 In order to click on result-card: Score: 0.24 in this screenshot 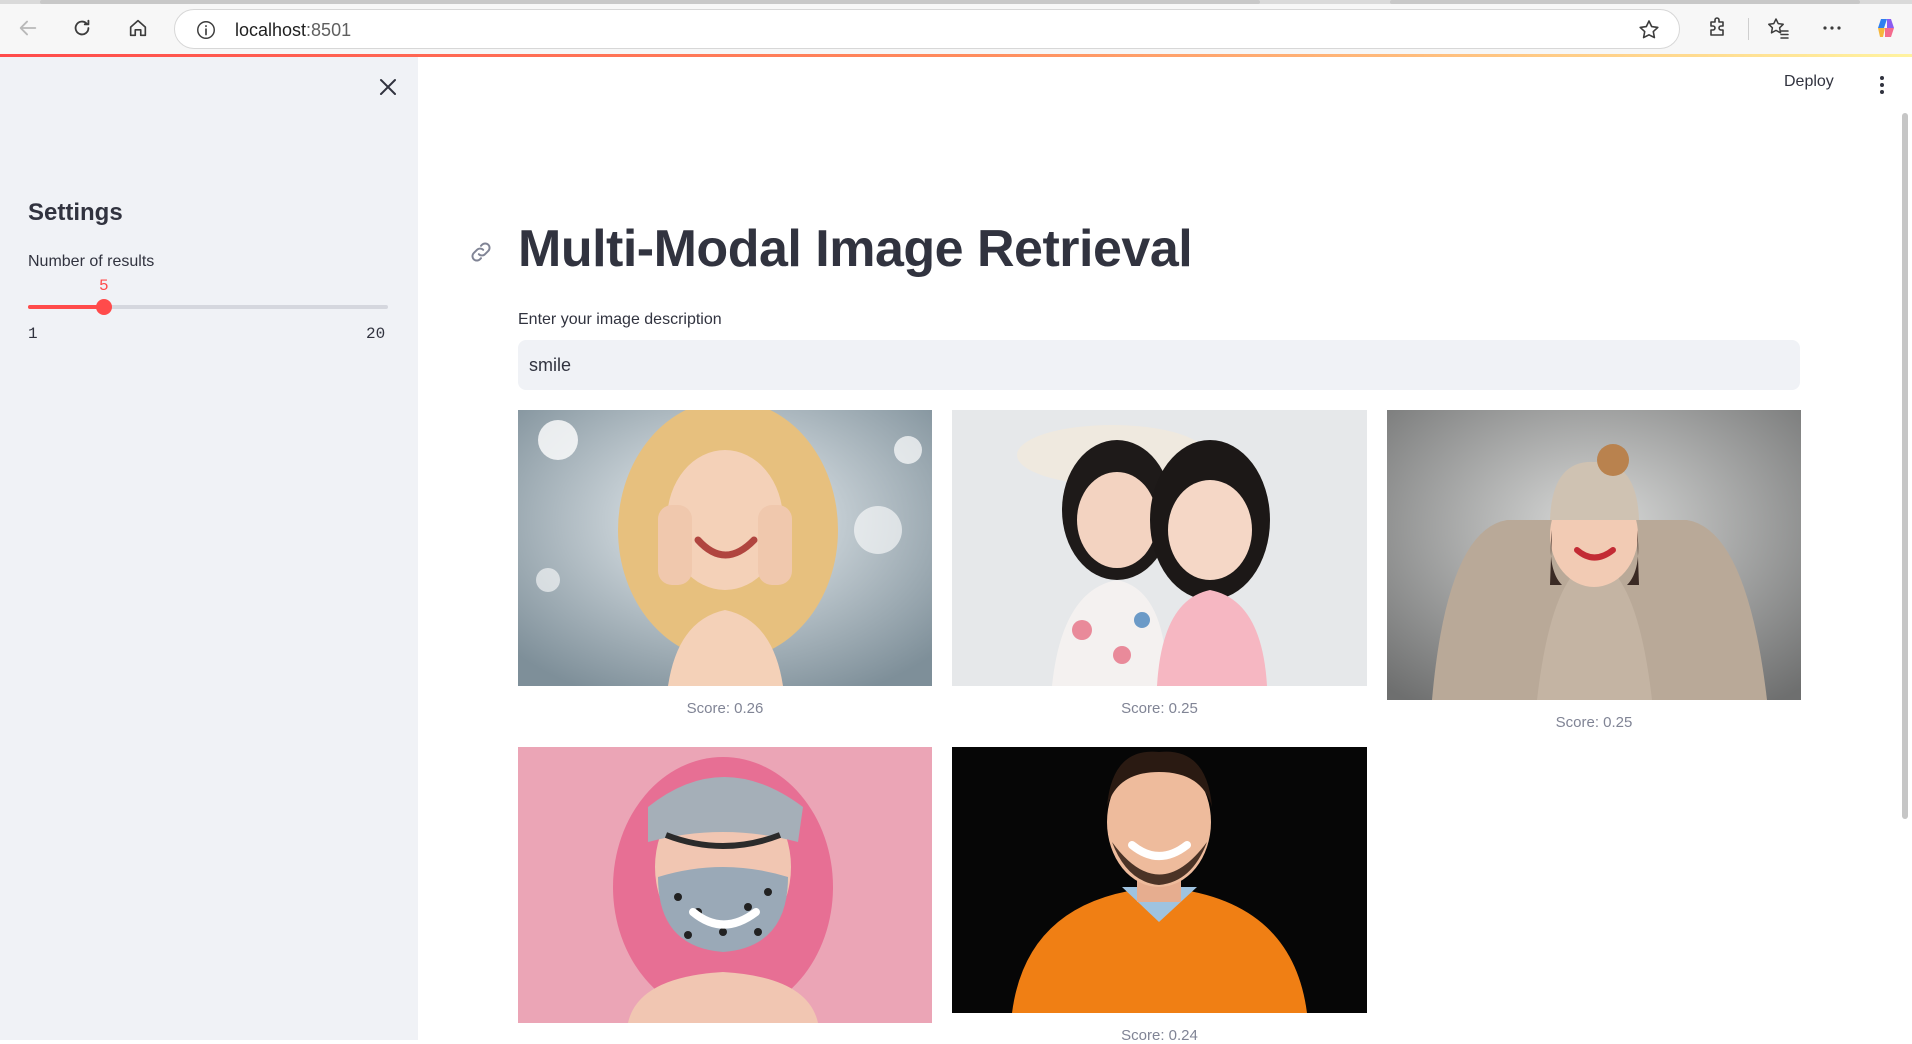, I will do `click(1159, 895)`.